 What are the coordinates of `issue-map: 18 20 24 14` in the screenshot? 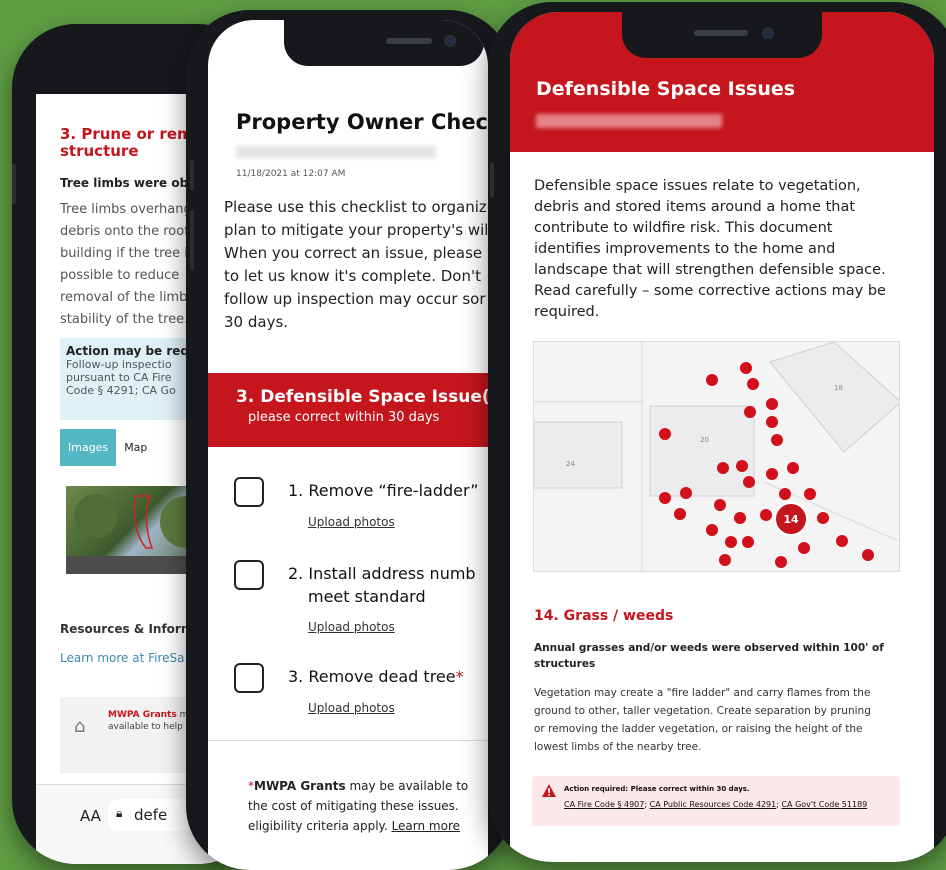 It's located at (716, 456).